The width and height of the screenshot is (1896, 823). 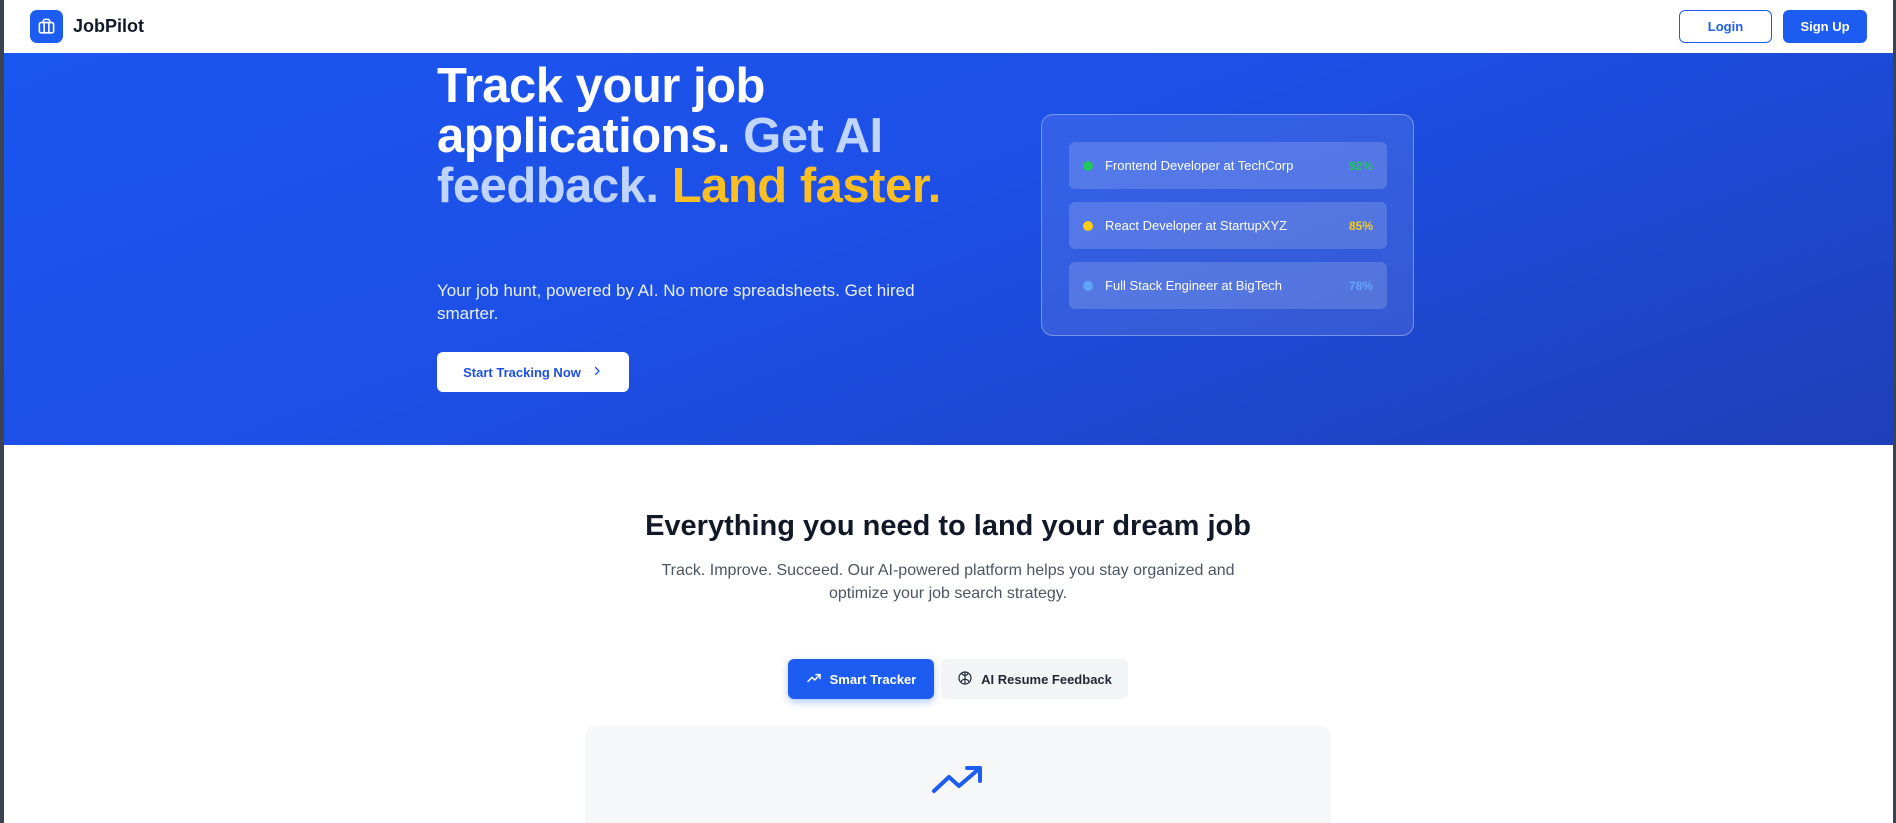 I want to click on job-title: Full Stack Engineer at BigTech, so click(x=1194, y=285).